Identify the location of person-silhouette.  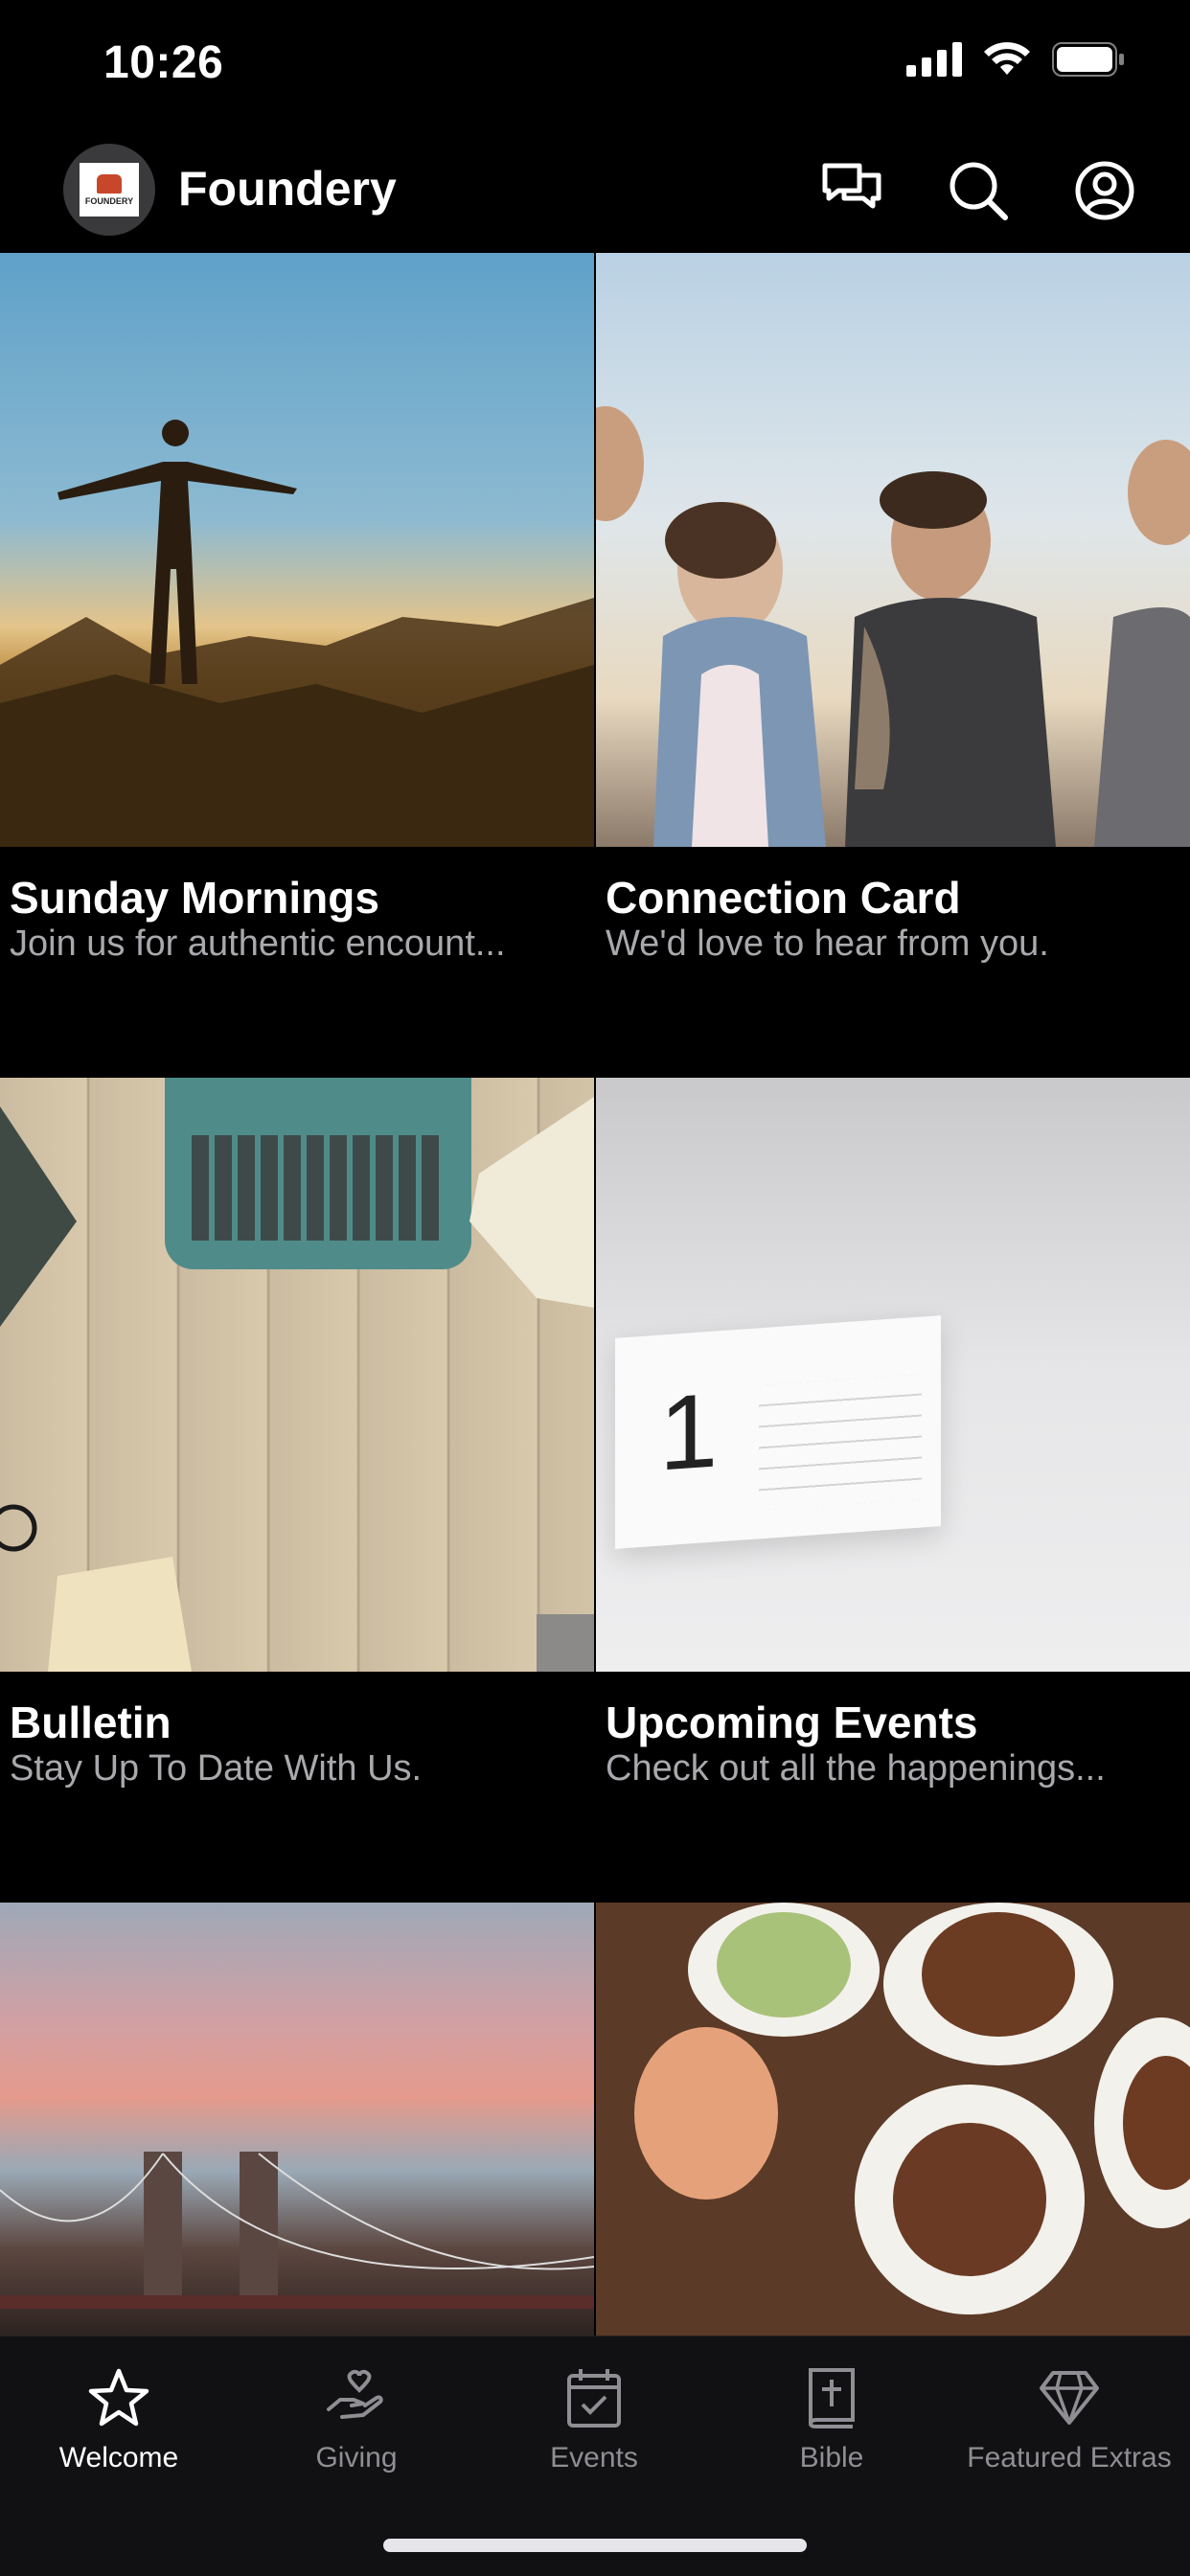
(297, 633).